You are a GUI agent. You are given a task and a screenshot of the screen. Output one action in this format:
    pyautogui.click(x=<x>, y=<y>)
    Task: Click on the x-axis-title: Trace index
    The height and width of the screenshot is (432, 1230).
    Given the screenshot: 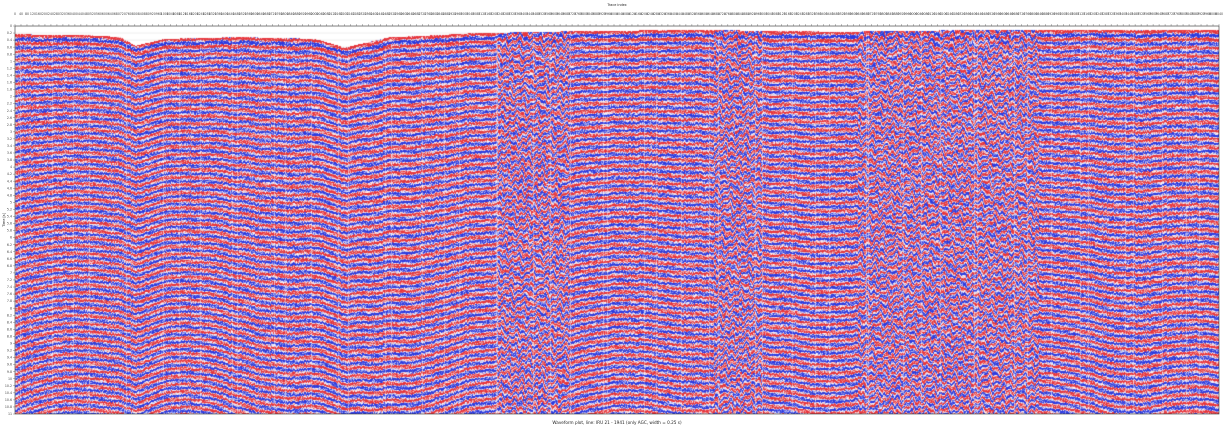 What is the action you would take?
    pyautogui.click(x=616, y=5)
    